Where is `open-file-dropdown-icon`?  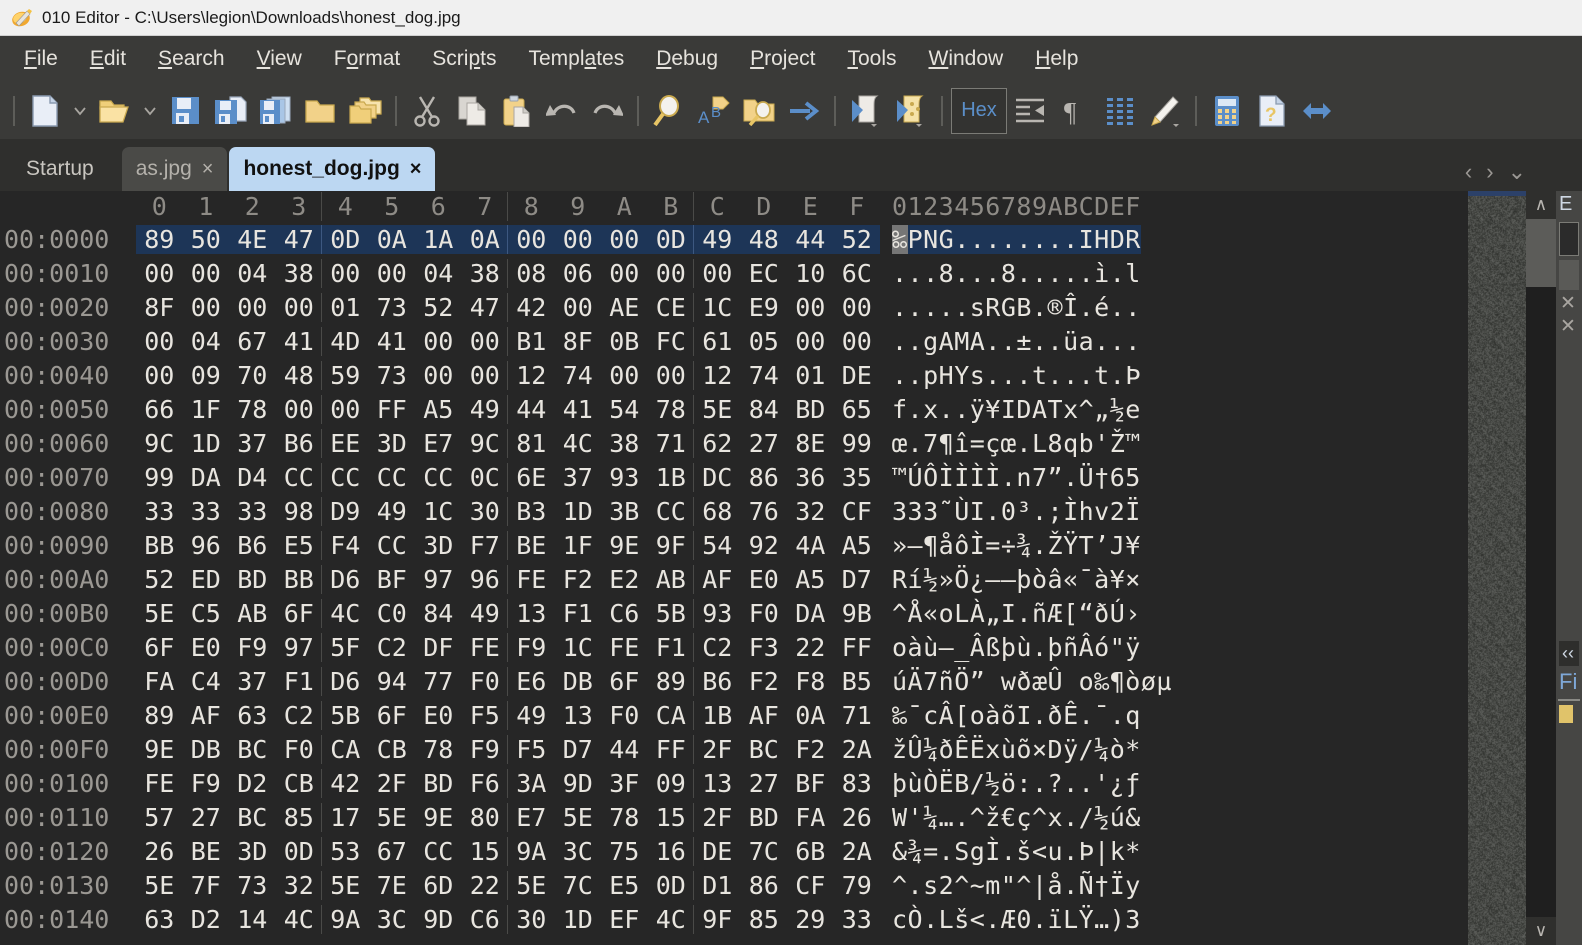 open-file-dropdown-icon is located at coordinates (150, 111).